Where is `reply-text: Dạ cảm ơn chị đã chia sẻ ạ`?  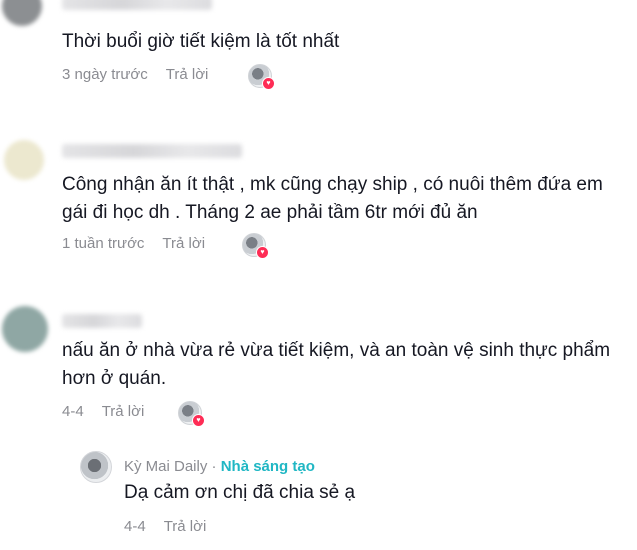 reply-text: Dạ cảm ơn chị đã chia sẻ ạ is located at coordinates (240, 492).